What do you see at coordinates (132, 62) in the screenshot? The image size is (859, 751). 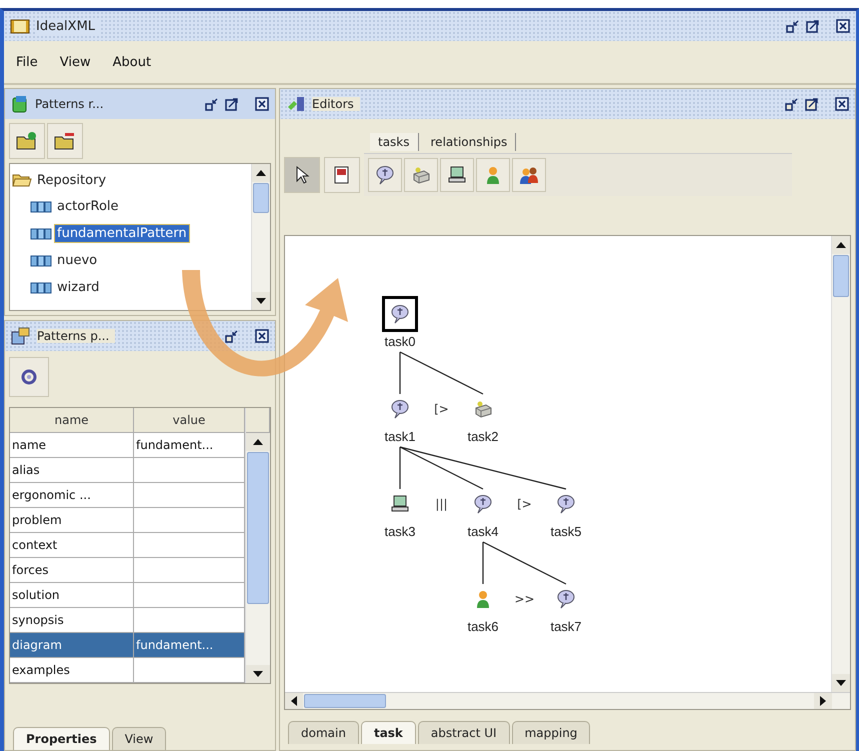 I see `menu-item: About` at bounding box center [132, 62].